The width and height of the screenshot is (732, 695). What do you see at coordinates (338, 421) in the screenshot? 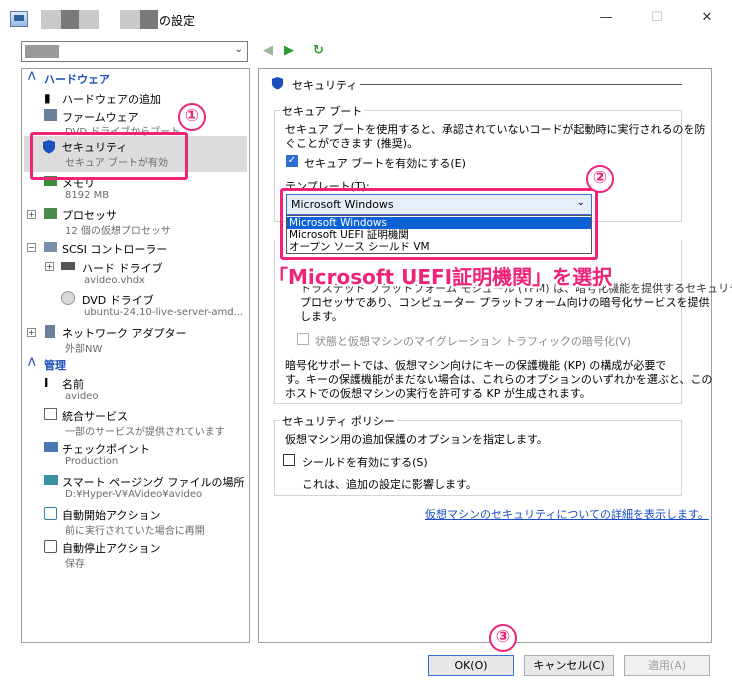
I see `security-policy-title: セキュリティ ポリシー` at bounding box center [338, 421].